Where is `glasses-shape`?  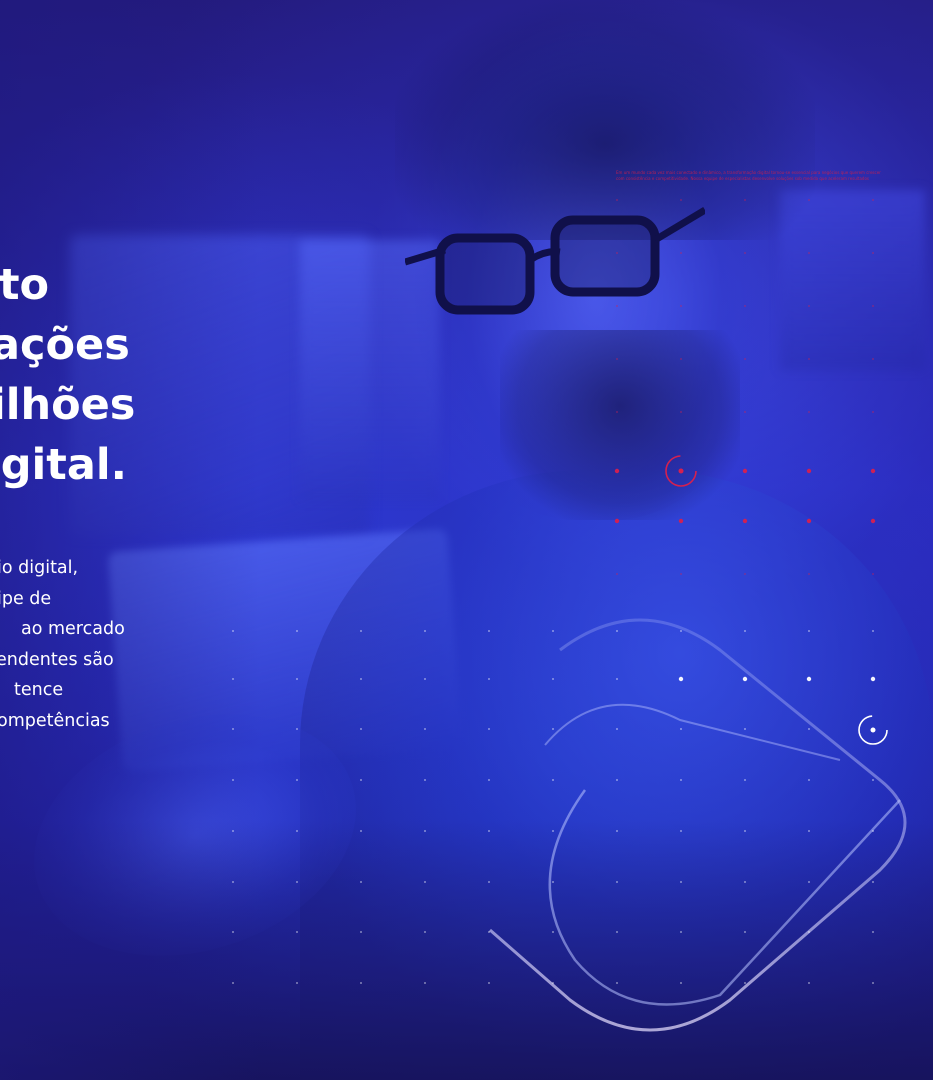
glasses-shape is located at coordinates (555, 260).